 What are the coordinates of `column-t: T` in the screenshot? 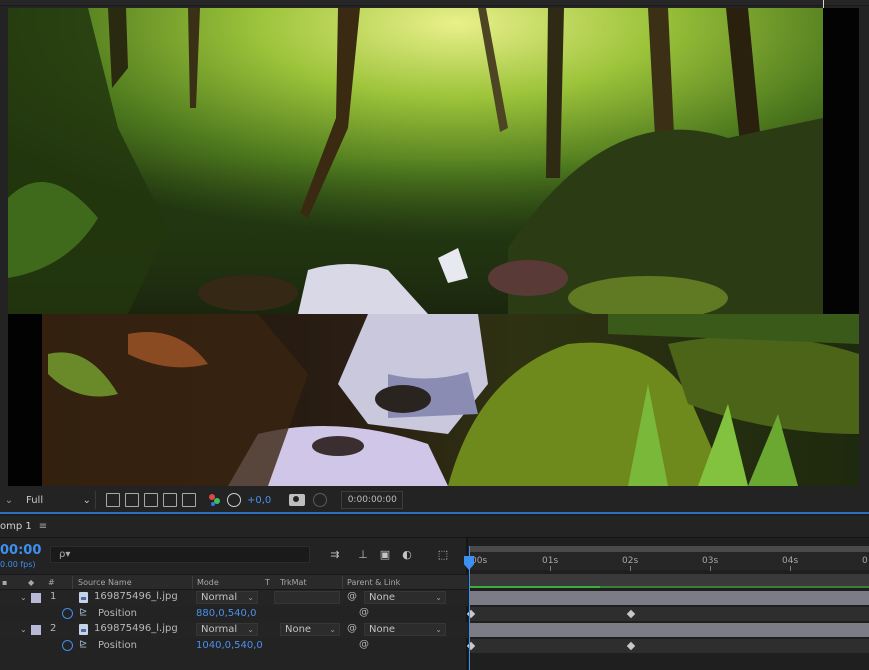 It's located at (267, 582).